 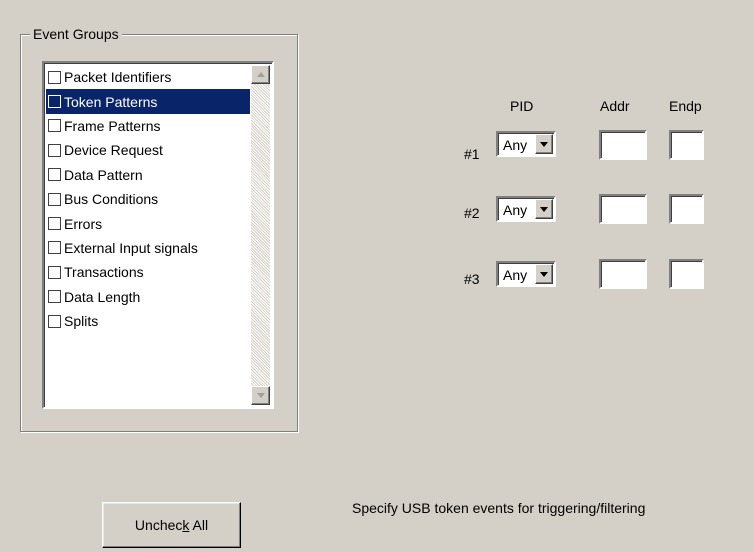 What do you see at coordinates (472, 154) in the screenshot?
I see `row-1-label: #1` at bounding box center [472, 154].